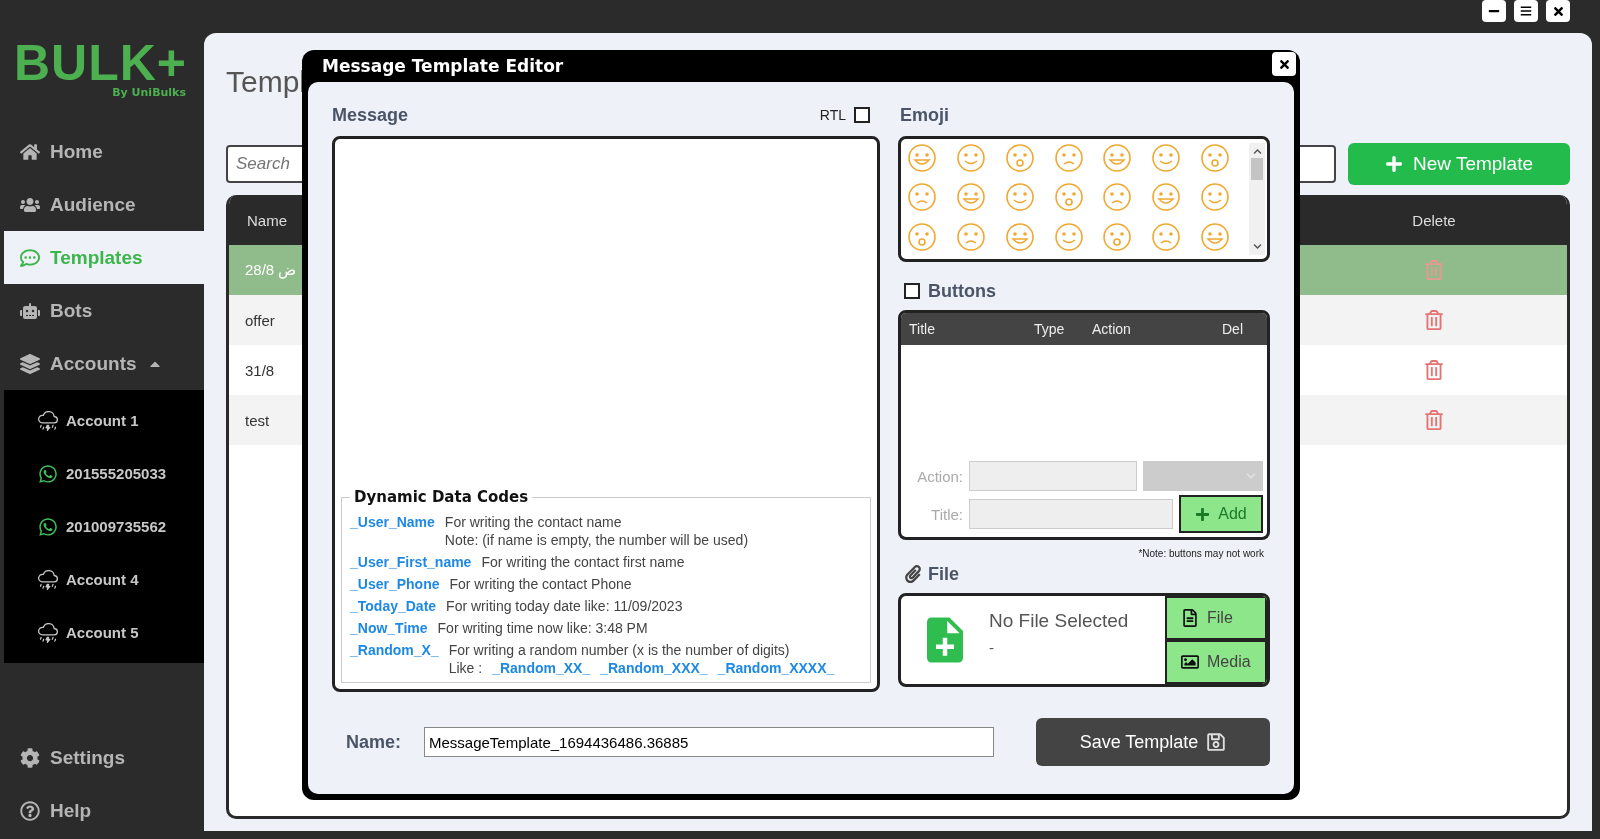  I want to click on codes-title: Dynamic Data Codes, so click(441, 497).